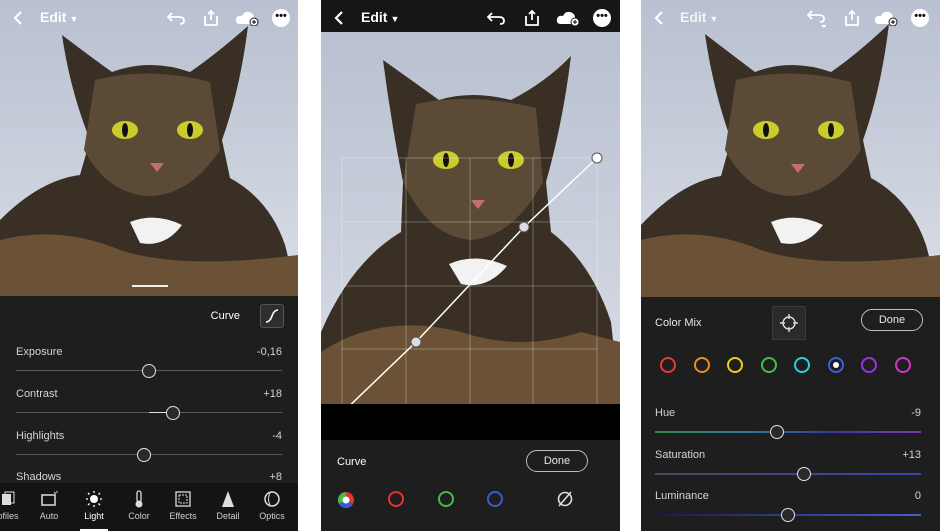 This screenshot has width=940, height=531. I want to click on thermometer-icon, so click(139, 499).